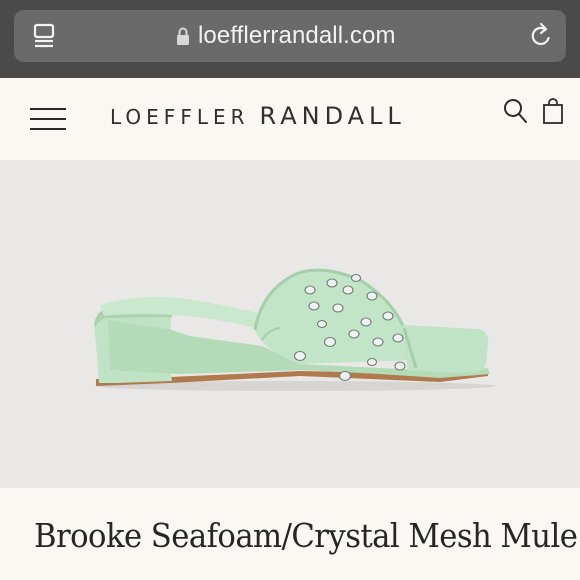  I want to click on brand-logo: LOEFFLER RANDALL, so click(258, 116).